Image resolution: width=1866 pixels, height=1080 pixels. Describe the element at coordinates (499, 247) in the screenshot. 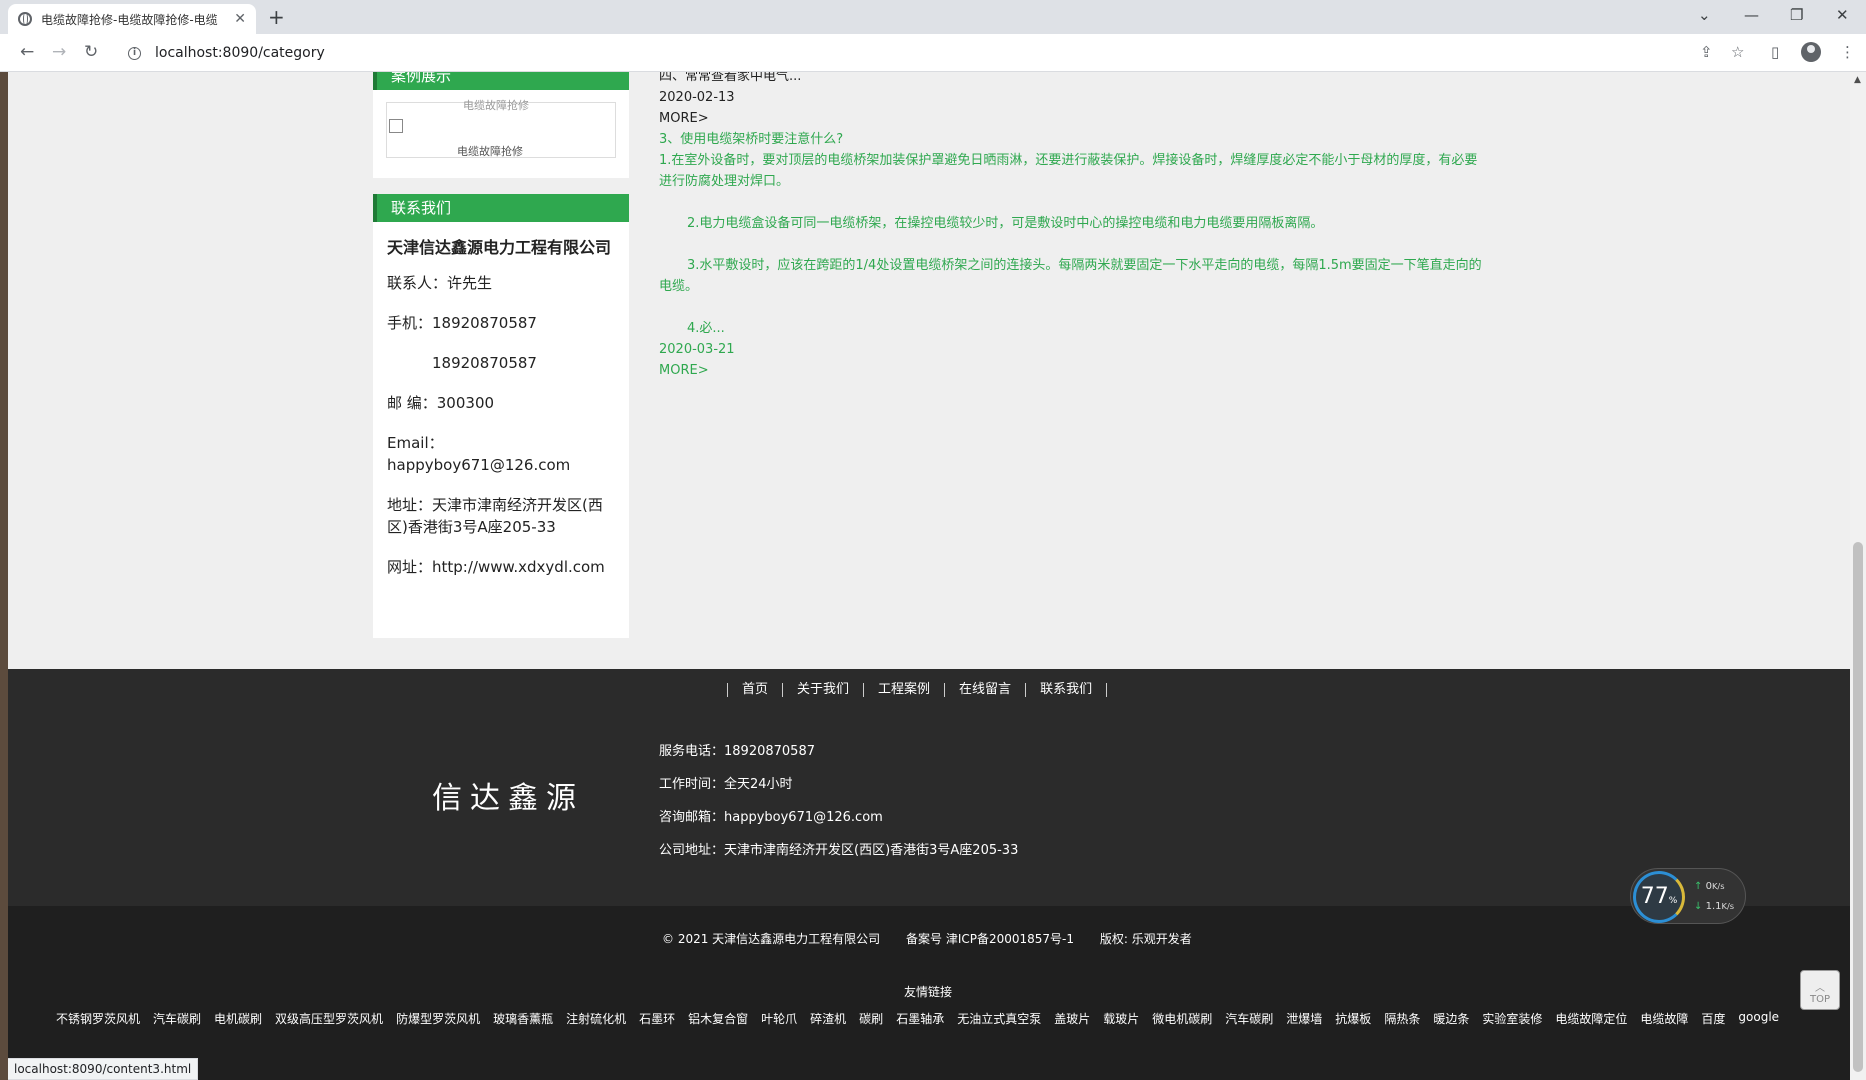

I see `company-name: 天津信达鑫源电力工程有限公司` at that location.